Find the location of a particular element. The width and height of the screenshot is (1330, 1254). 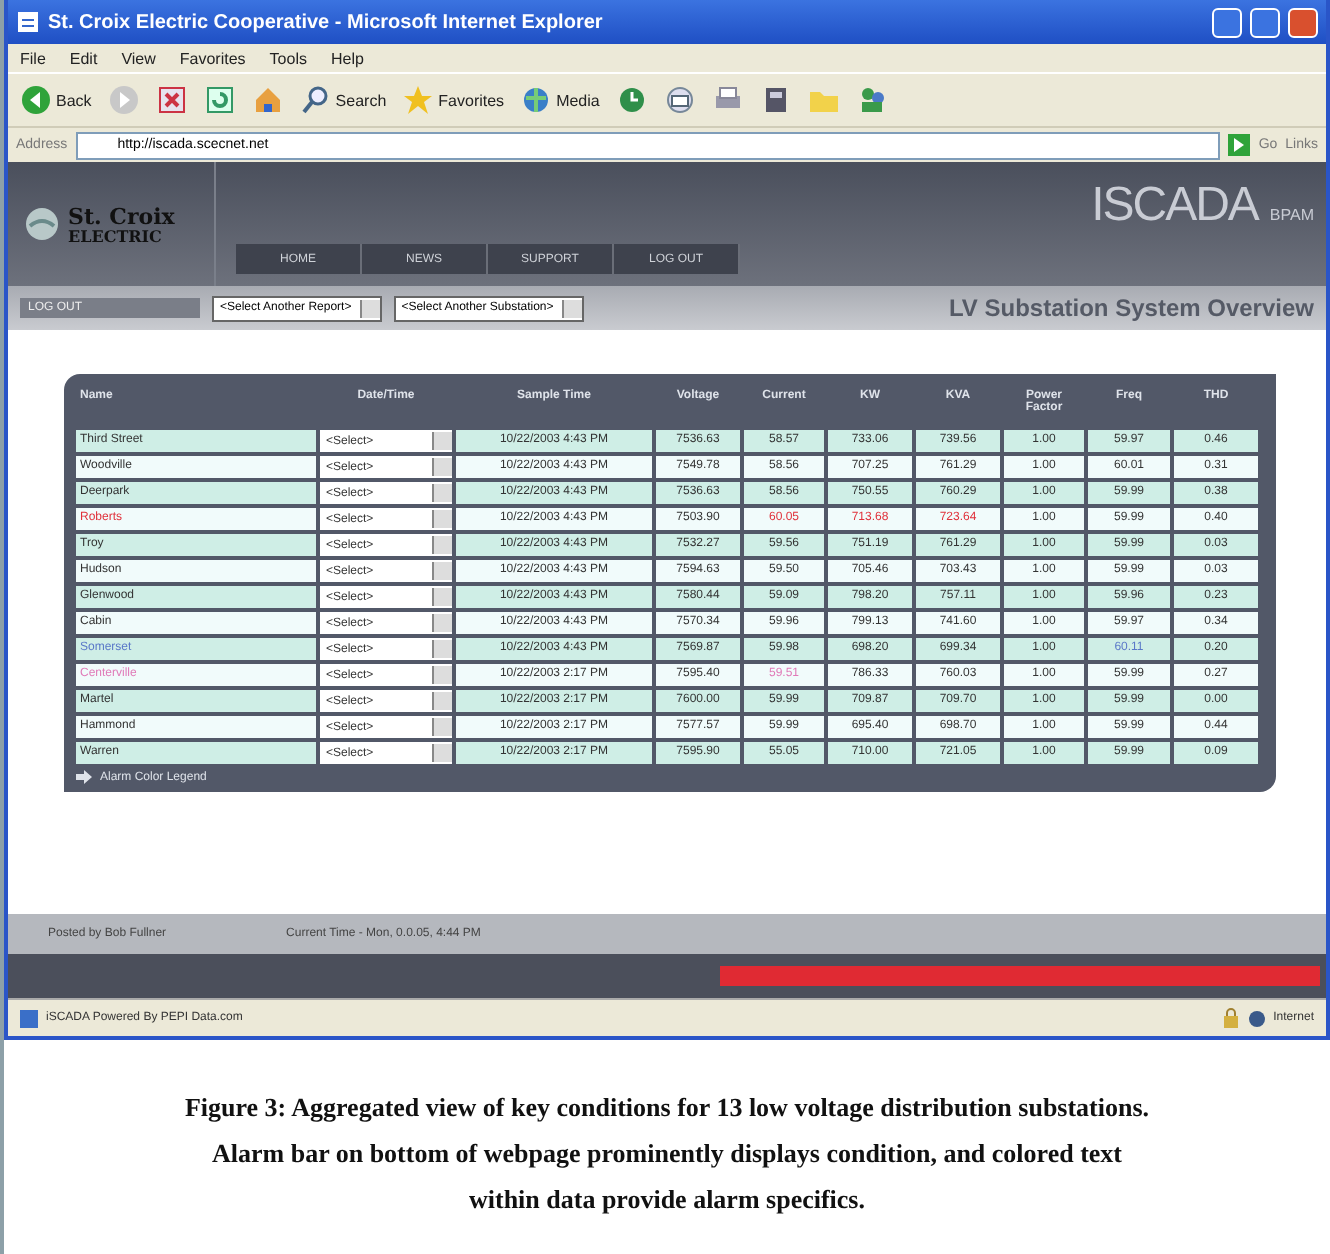

figure-caption: Figure 3: Aggregated view of key conditions for 13 low voltage distribution substations. is located at coordinates (667, 1108).